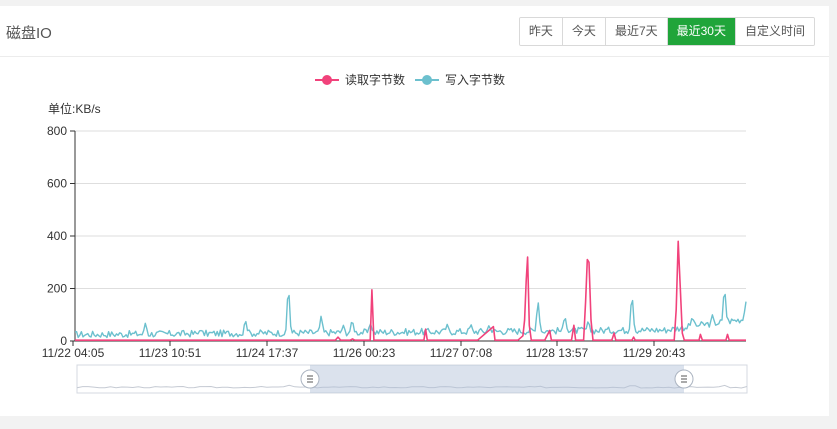 The image size is (837, 429). I want to click on x-tick-label-5: 11/27 07:08, so click(461, 353).